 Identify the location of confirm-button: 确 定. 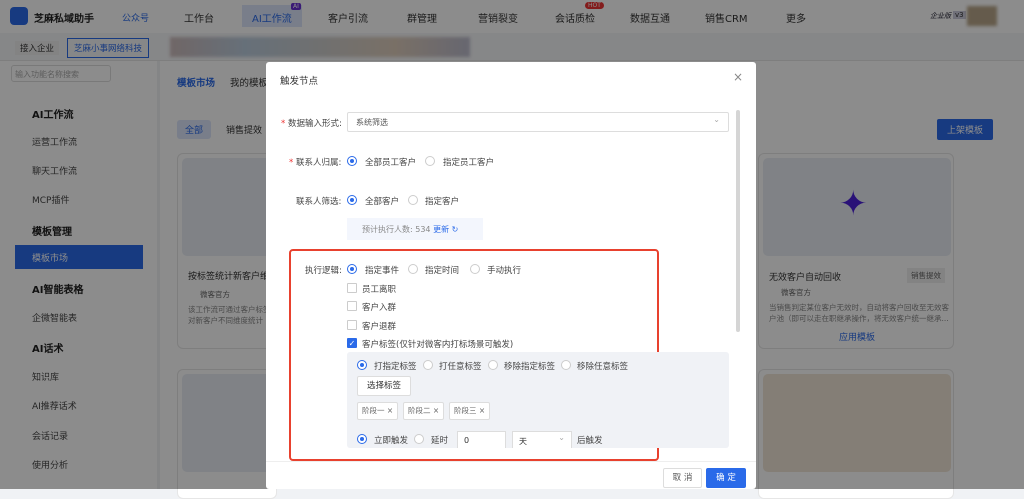
(726, 478).